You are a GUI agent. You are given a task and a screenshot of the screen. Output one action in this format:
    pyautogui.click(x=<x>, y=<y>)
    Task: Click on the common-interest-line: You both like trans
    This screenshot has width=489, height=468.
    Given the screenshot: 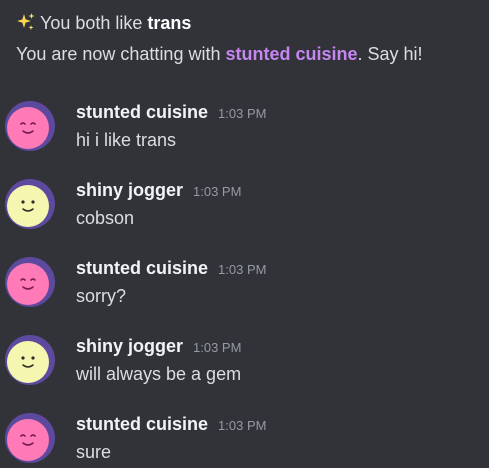 What is the action you would take?
    pyautogui.click(x=252, y=23)
    